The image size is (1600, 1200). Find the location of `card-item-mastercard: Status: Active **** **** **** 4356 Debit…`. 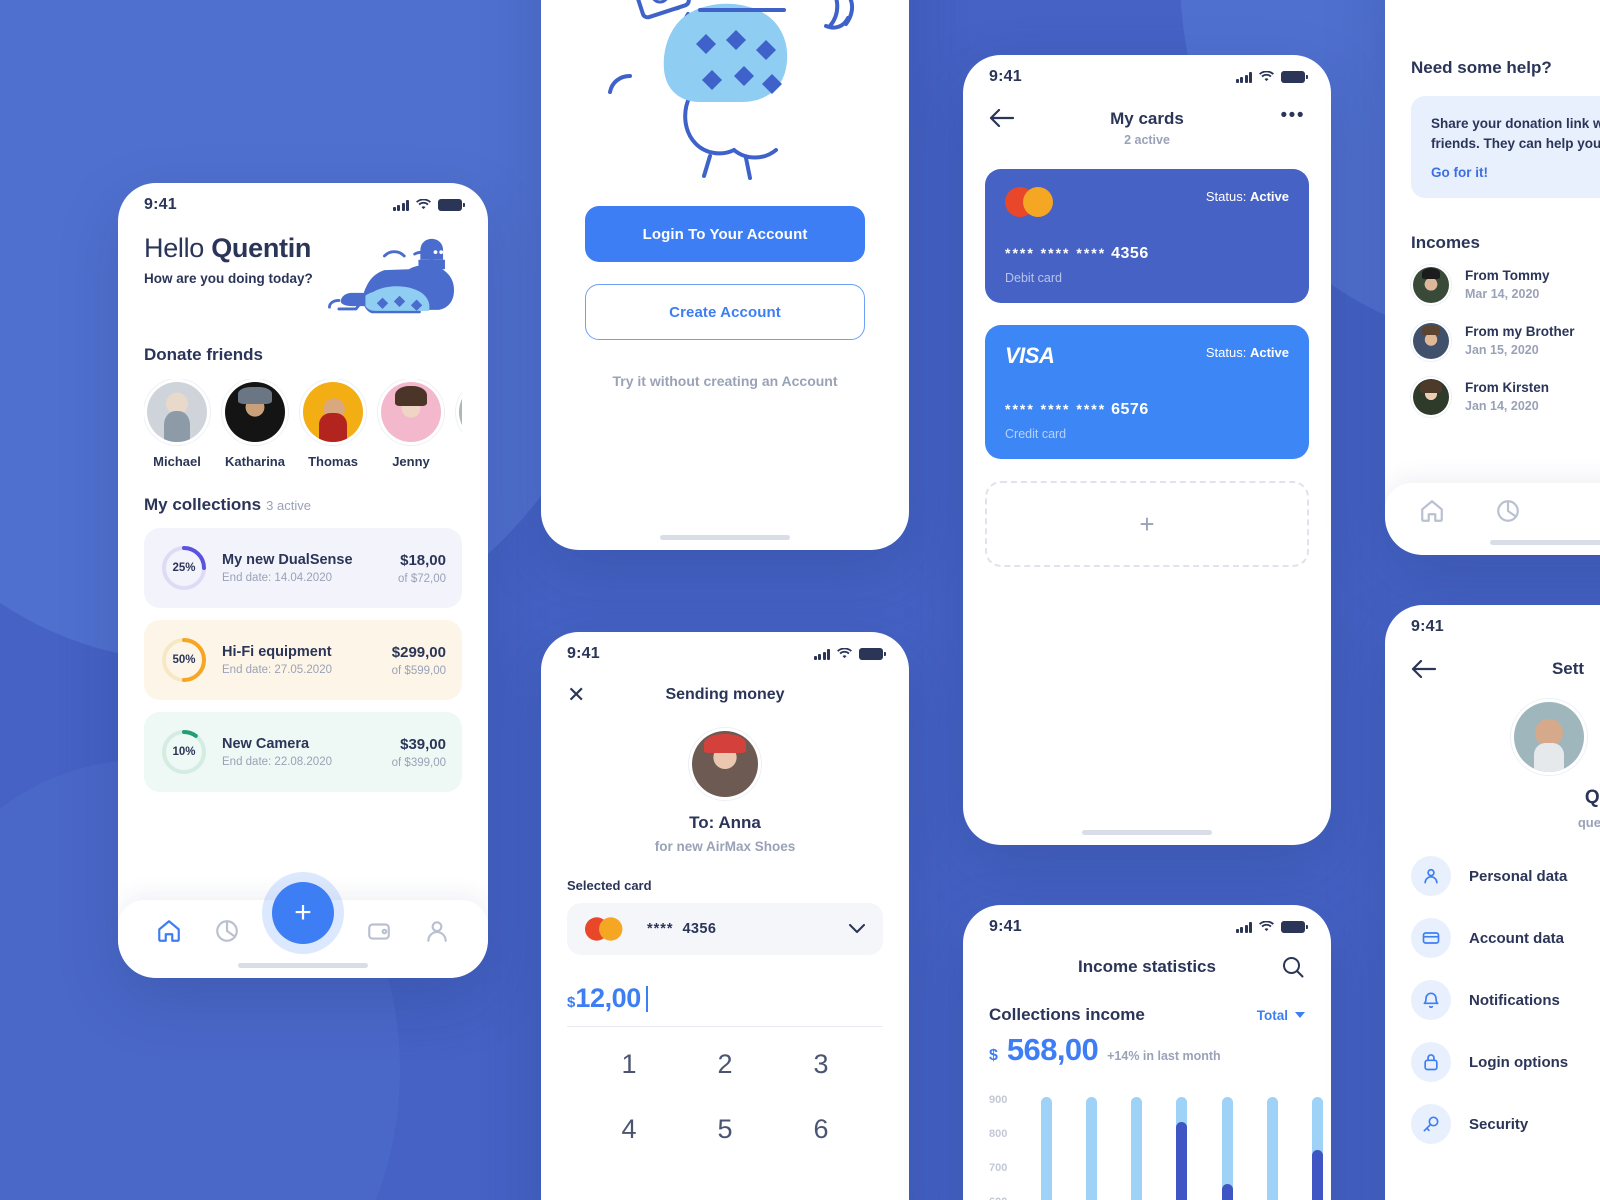

card-item-mastercard: Status: Active **** **** **** 4356 Debit… is located at coordinates (1147, 236).